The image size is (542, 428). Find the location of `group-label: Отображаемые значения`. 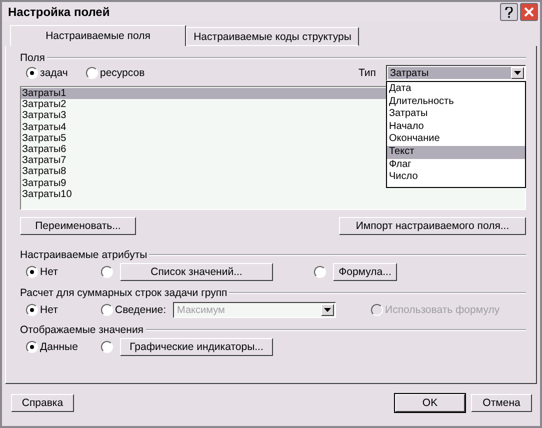

group-label: Отображаемые значения is located at coordinates (82, 330).